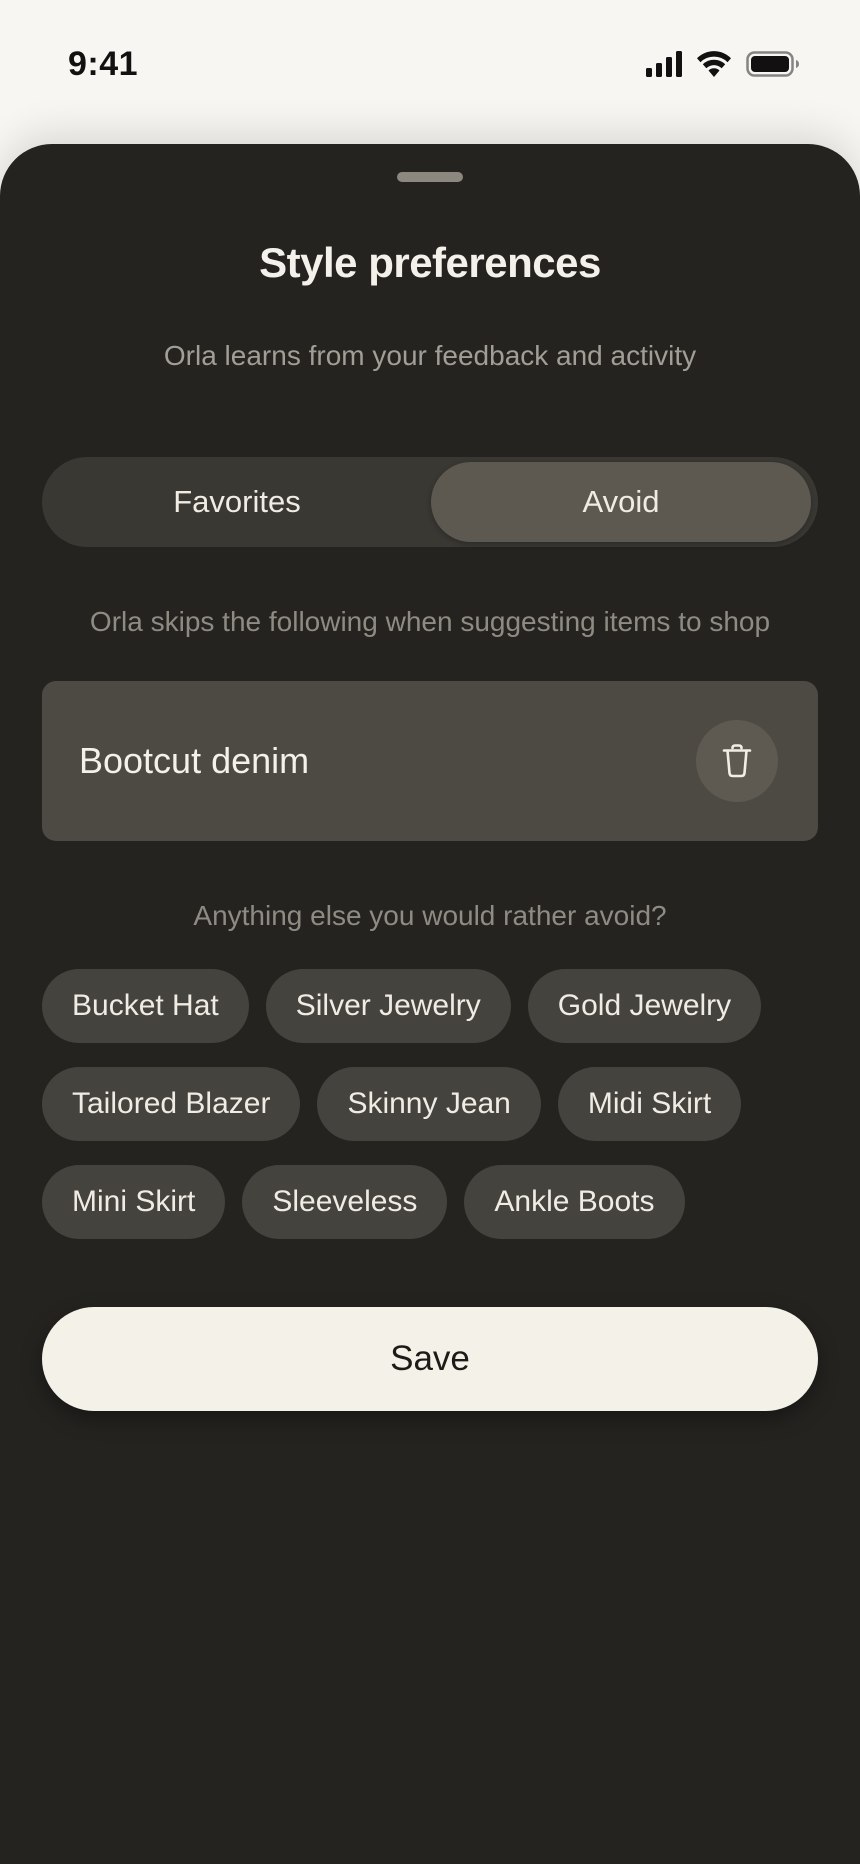 The height and width of the screenshot is (1864, 860). Describe the element at coordinates (430, 65) in the screenshot. I see `status-bar: 9:41` at that location.